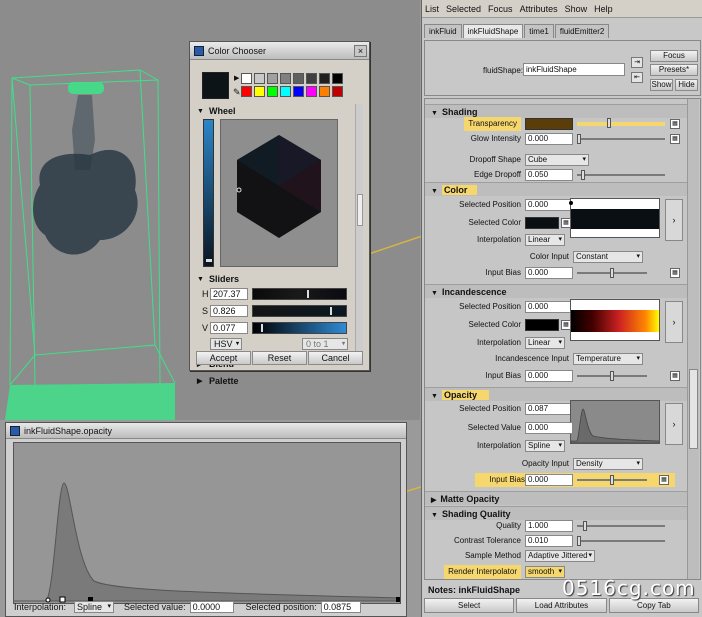  I want to click on color-bias-slider, so click(612, 273).